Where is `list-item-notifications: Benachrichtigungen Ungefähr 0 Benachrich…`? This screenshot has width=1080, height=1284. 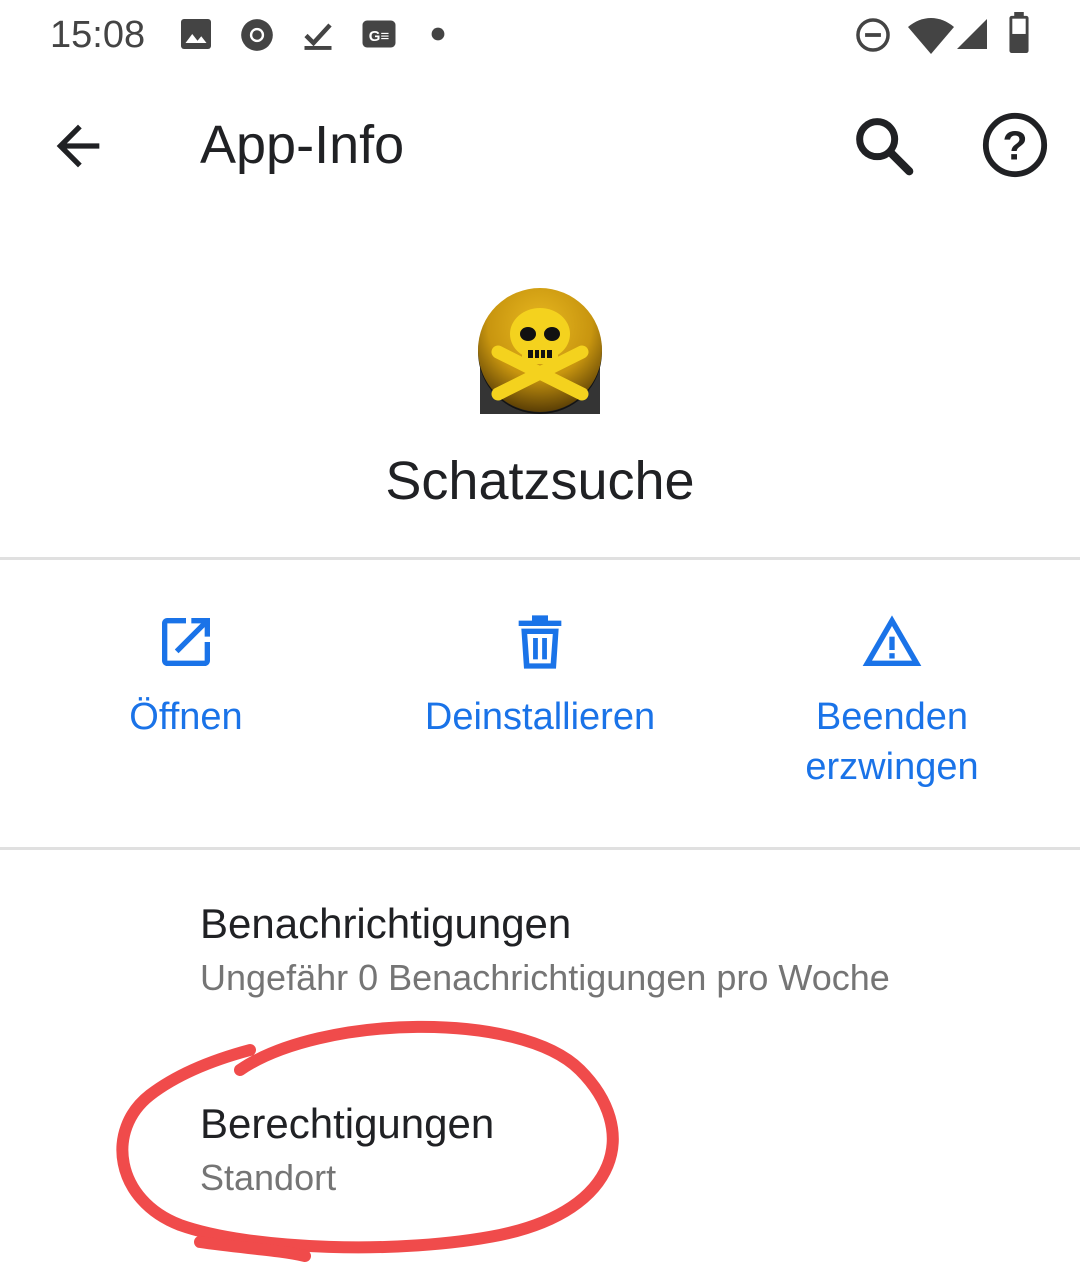
list-item-notifications: Benachrichtigungen Ungefähr 0 Benachrich… is located at coordinates (630, 950).